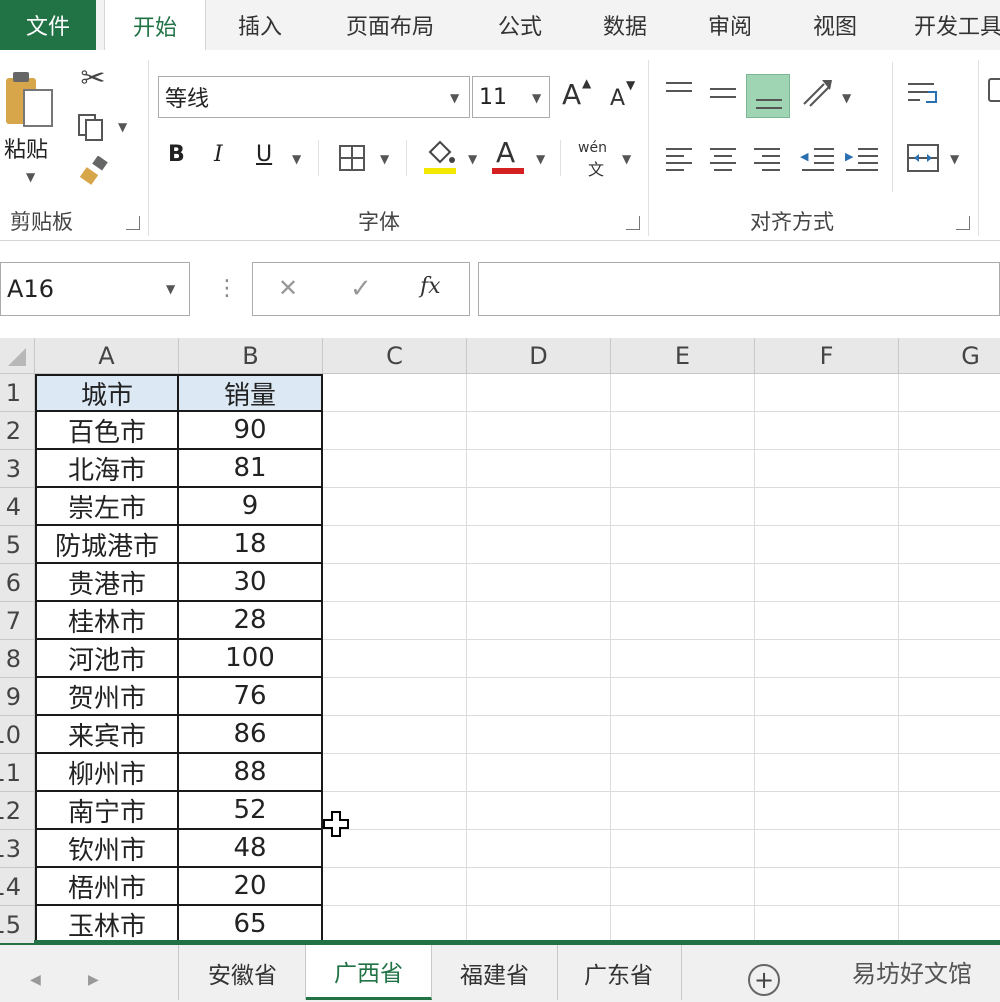  Describe the element at coordinates (539, 697) in the screenshot. I see `cell-d9` at that location.